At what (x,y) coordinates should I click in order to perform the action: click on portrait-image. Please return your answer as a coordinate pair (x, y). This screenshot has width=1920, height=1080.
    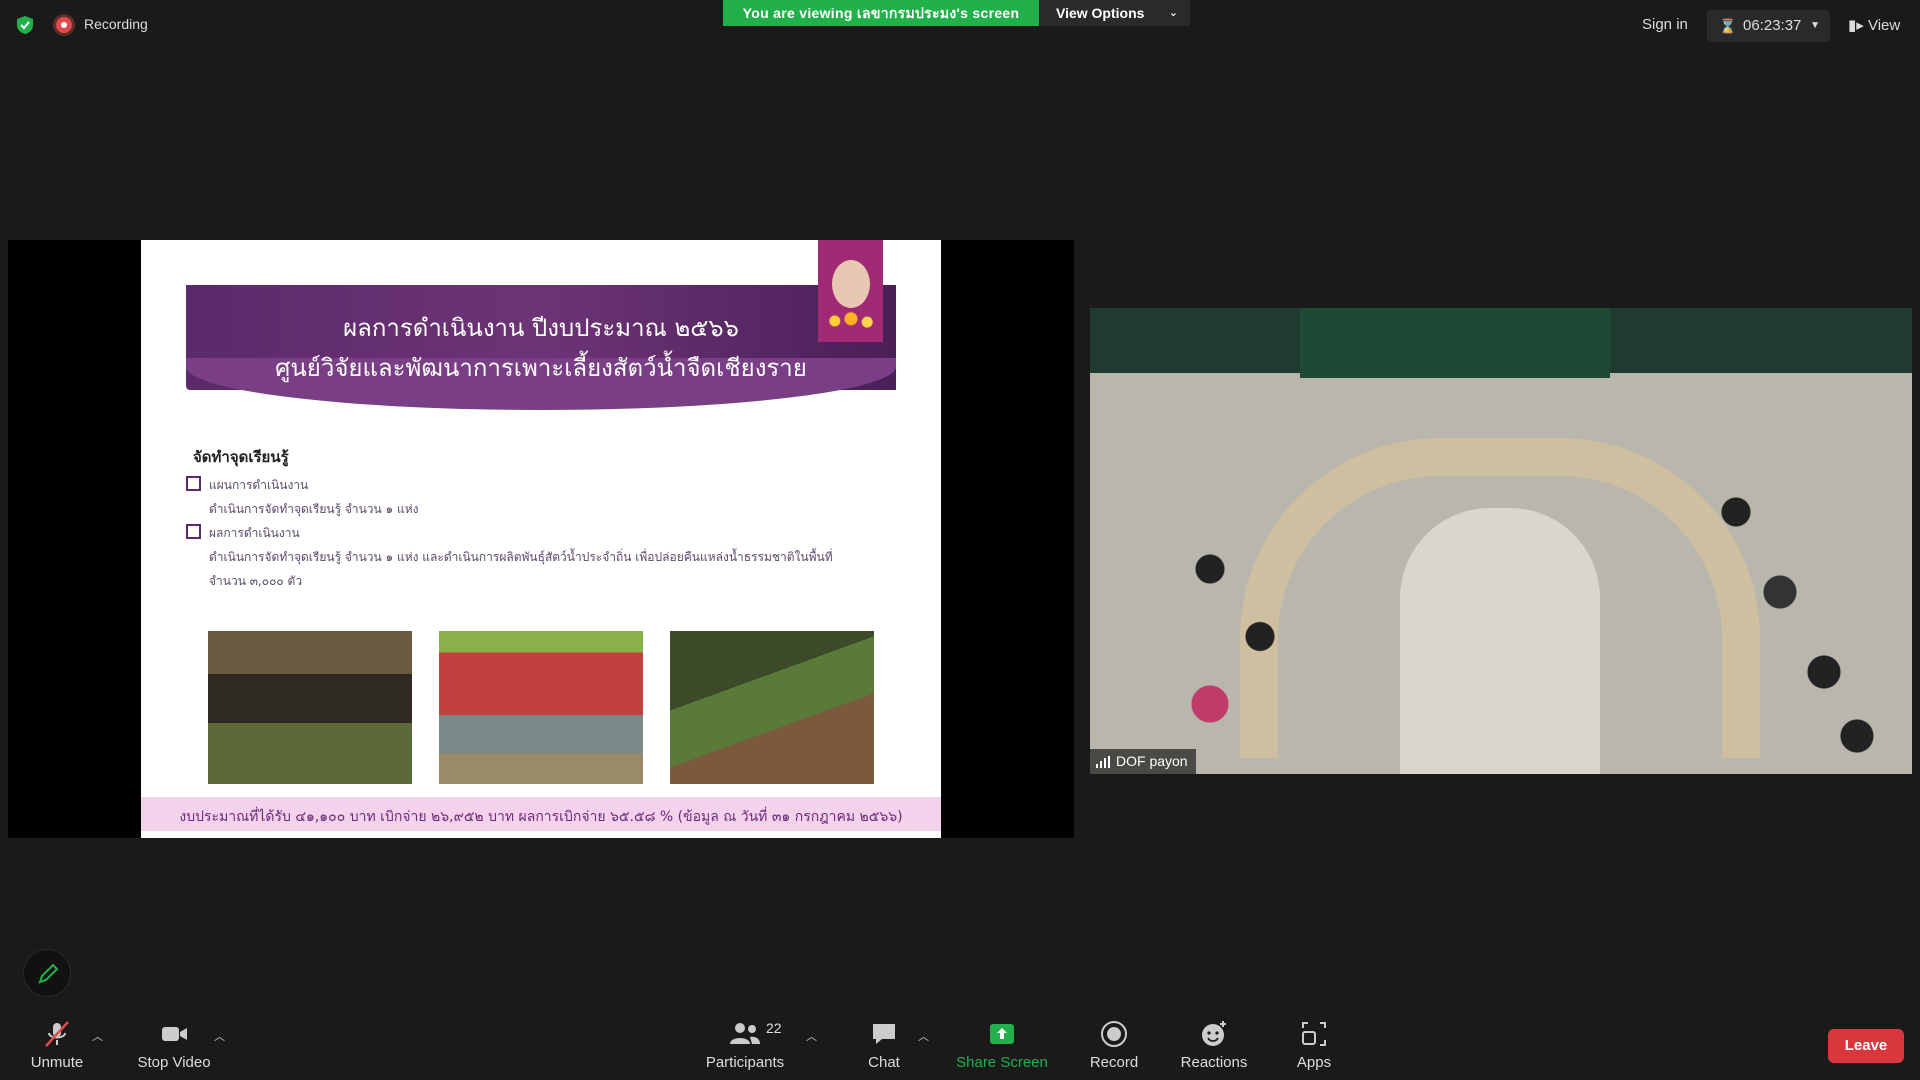
    Looking at the image, I should click on (850, 291).